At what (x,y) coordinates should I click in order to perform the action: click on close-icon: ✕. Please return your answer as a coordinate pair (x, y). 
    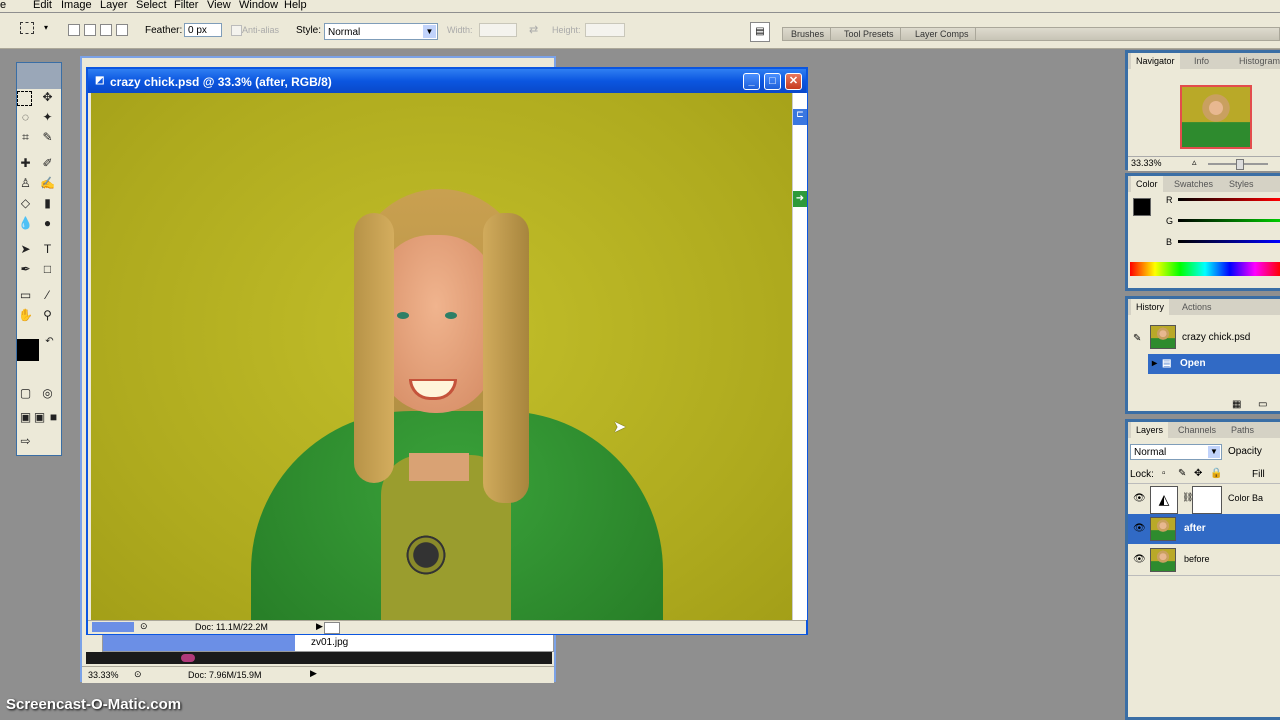
    Looking at the image, I should click on (793, 81).